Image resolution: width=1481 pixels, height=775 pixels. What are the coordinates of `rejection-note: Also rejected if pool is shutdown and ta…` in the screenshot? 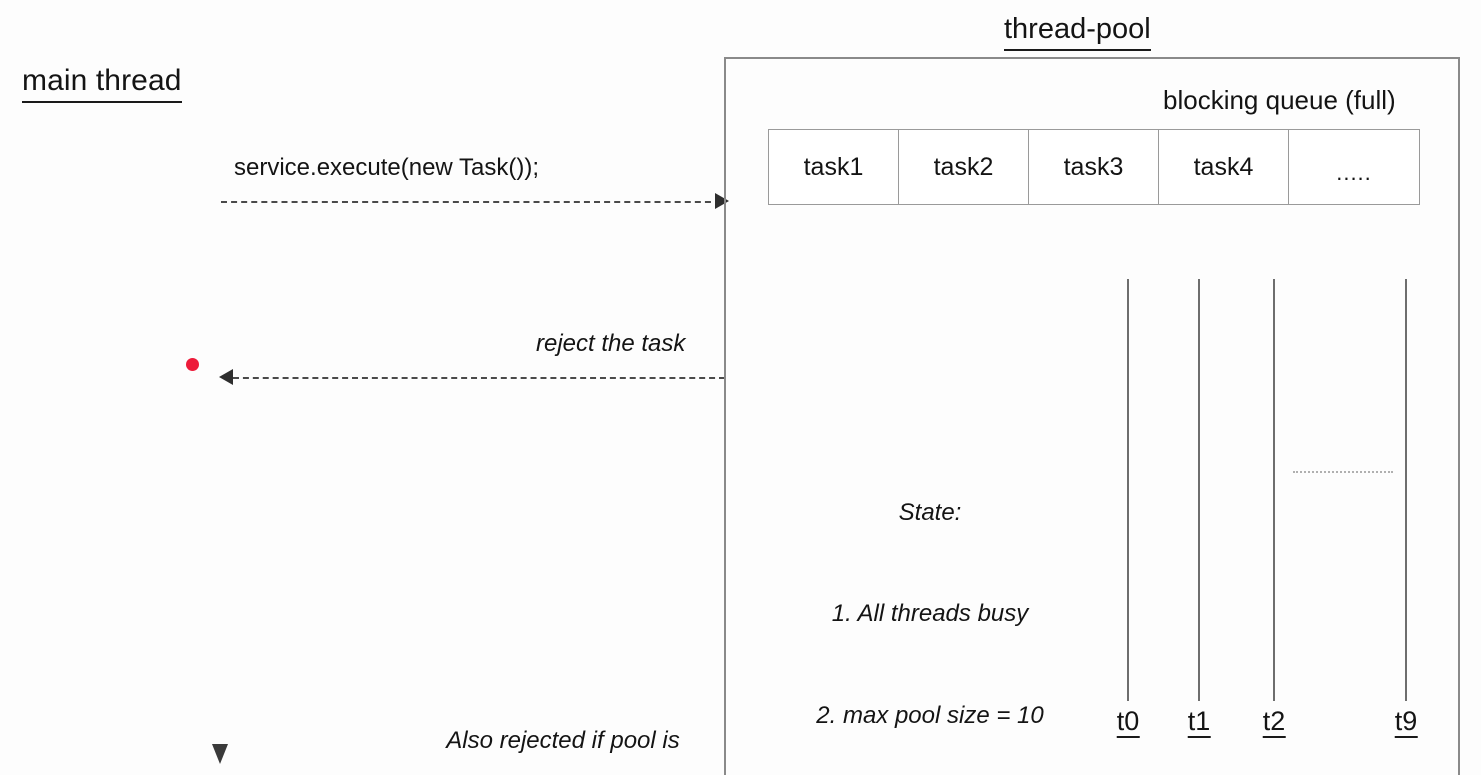 It's located at (563, 715).